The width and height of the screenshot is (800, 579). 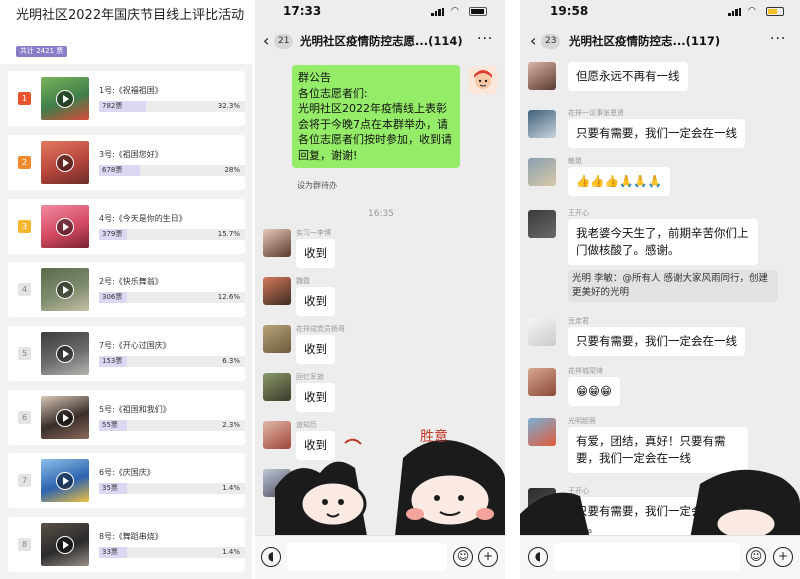 I want to click on unread-count-badge: 21, so click(x=284, y=41).